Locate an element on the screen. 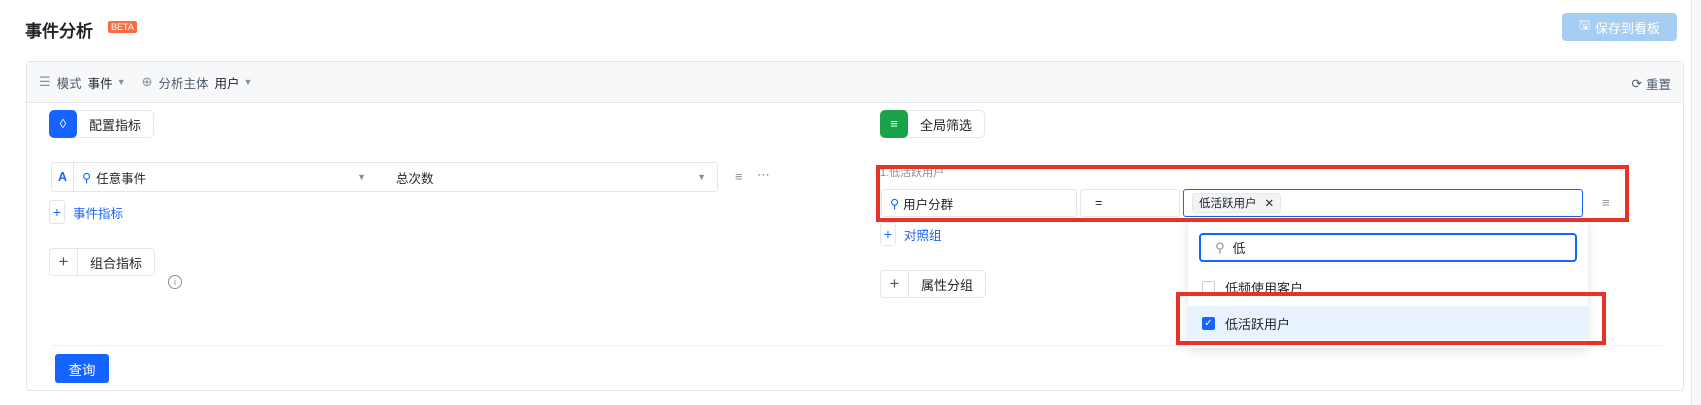  event-value: 任意事件 is located at coordinates (121, 178).